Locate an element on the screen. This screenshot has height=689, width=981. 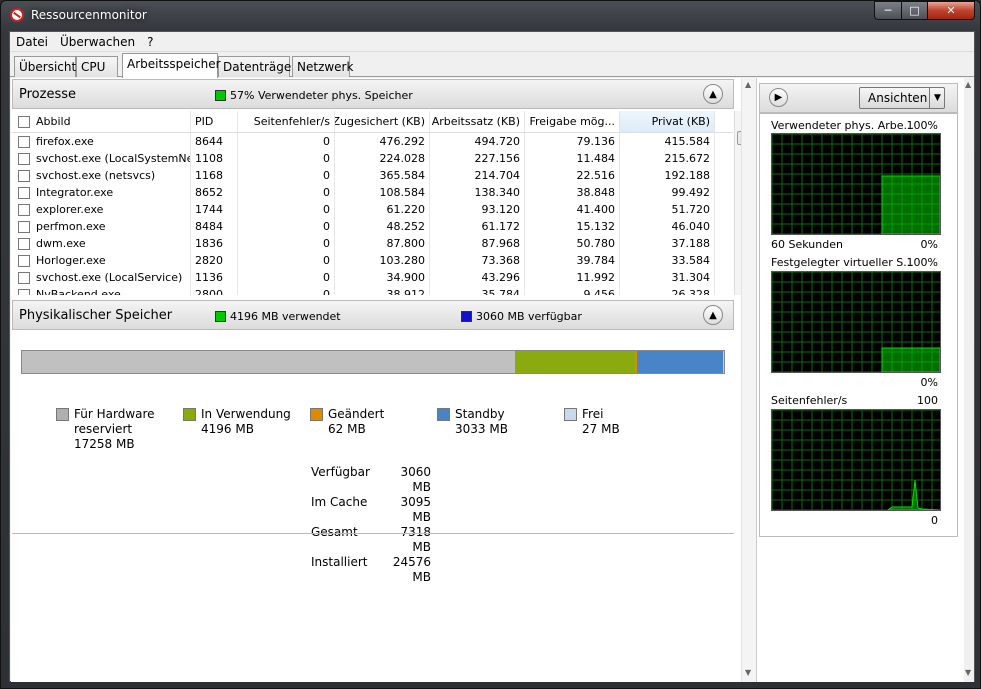
maximize-button: □ is located at coordinates (914, 10).